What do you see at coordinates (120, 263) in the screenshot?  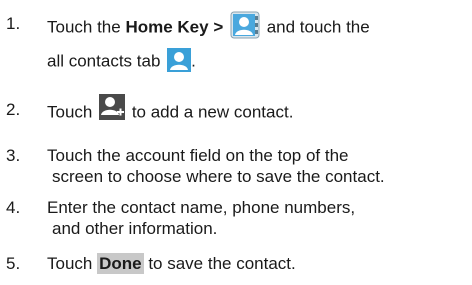 I see `done-button-label: Done` at bounding box center [120, 263].